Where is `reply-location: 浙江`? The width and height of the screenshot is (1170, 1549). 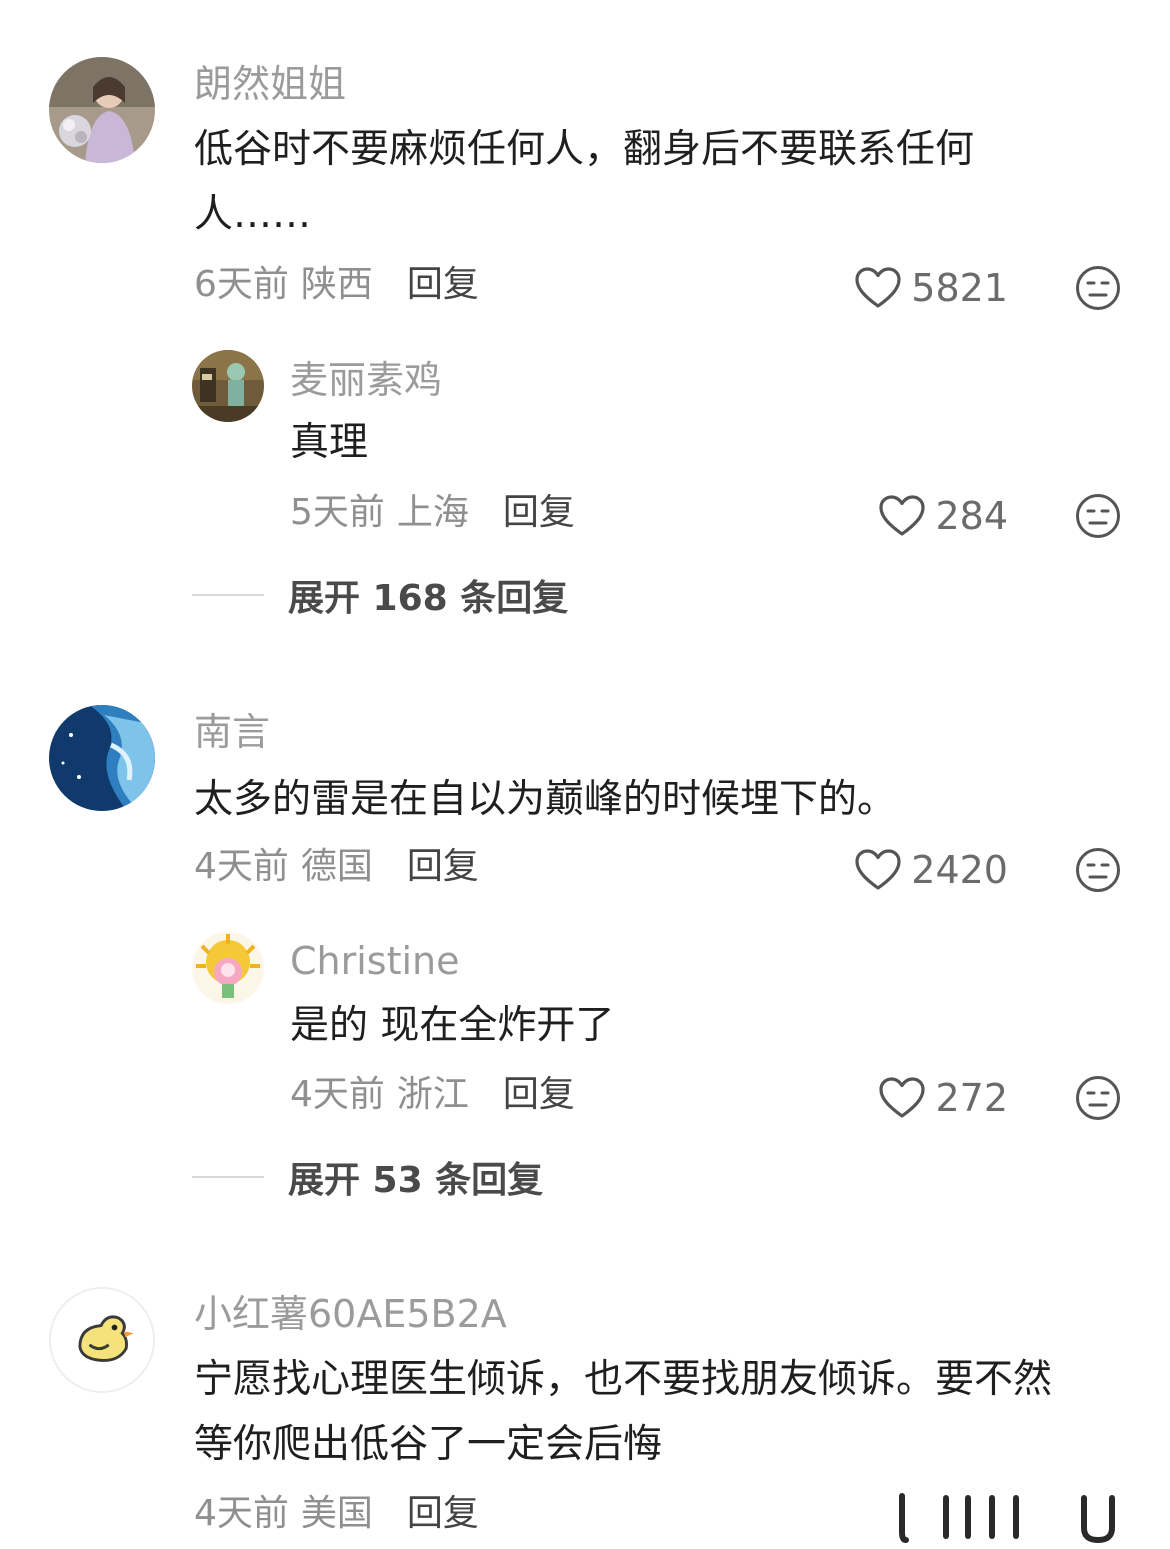
reply-location: 浙江 is located at coordinates (432, 1094).